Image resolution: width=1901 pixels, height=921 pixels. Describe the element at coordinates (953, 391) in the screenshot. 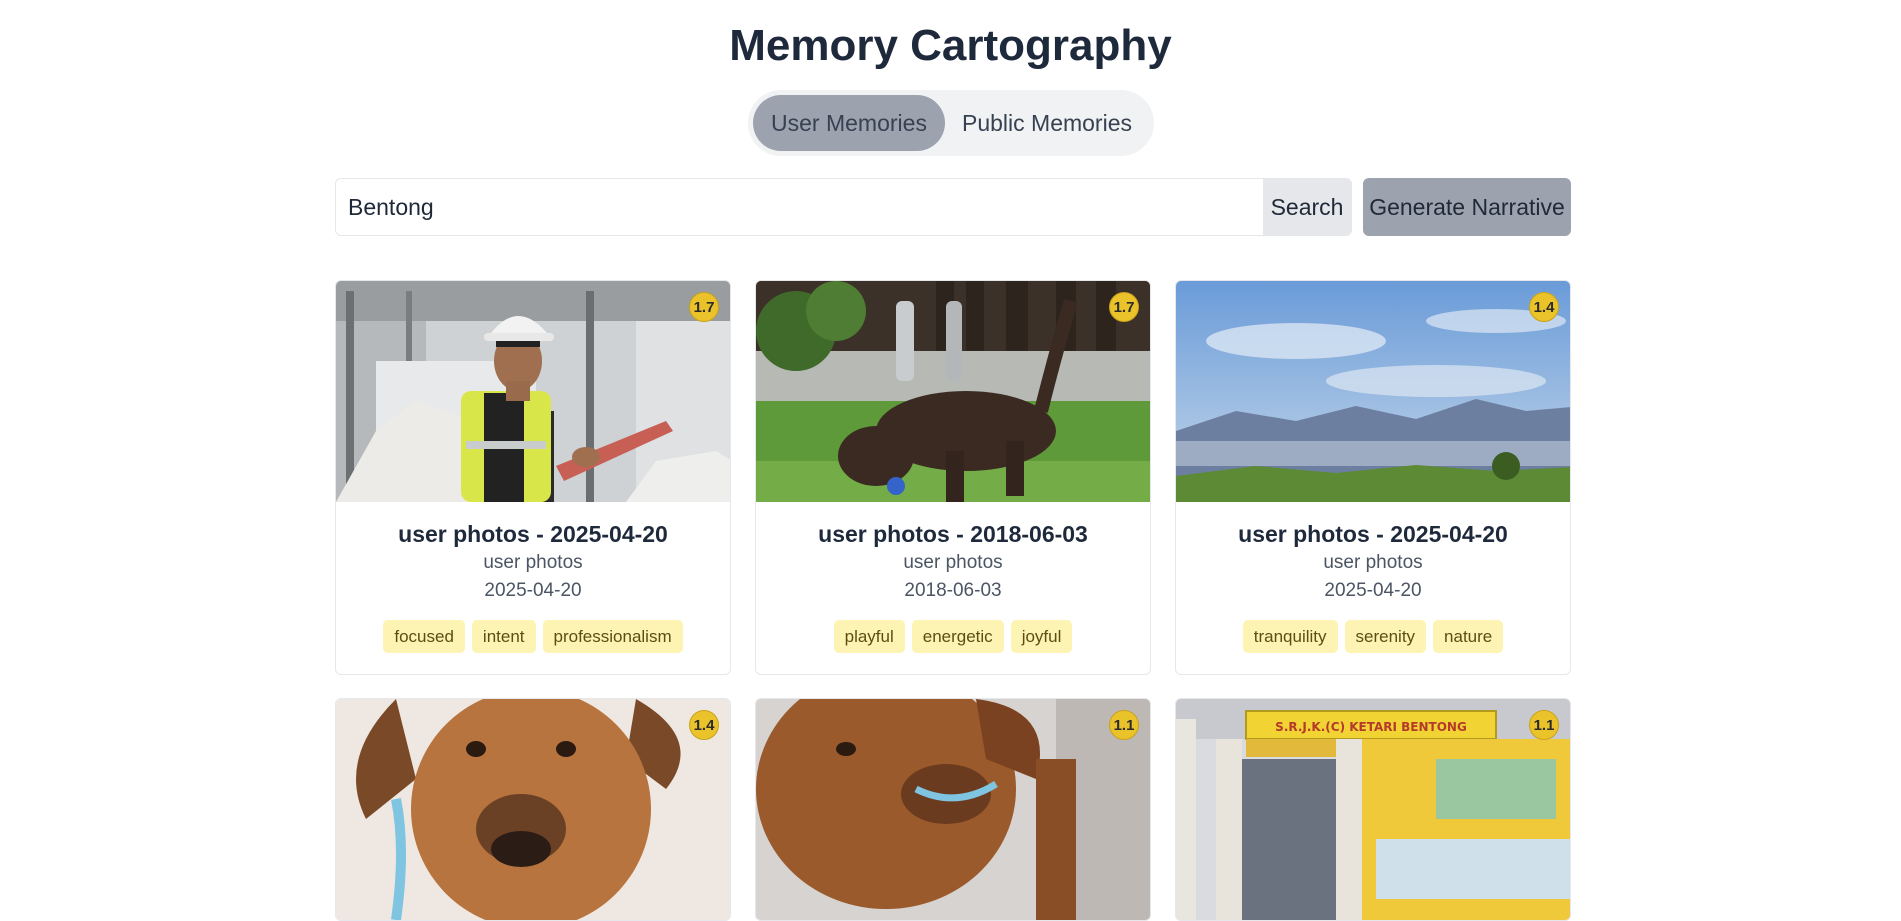

I see `memory-photo-dog-grass: 1.7` at that location.